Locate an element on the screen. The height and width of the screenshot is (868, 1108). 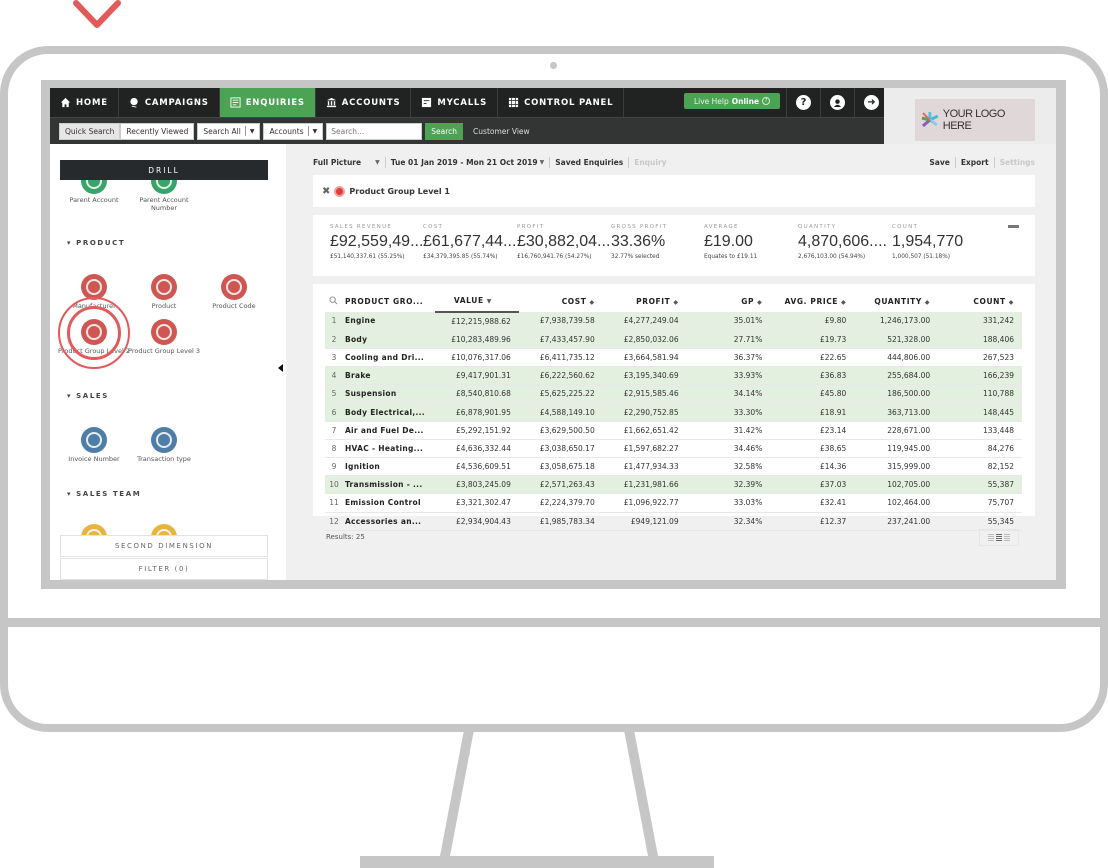
cell-value: £4,636,332.44 is located at coordinates (476, 449).